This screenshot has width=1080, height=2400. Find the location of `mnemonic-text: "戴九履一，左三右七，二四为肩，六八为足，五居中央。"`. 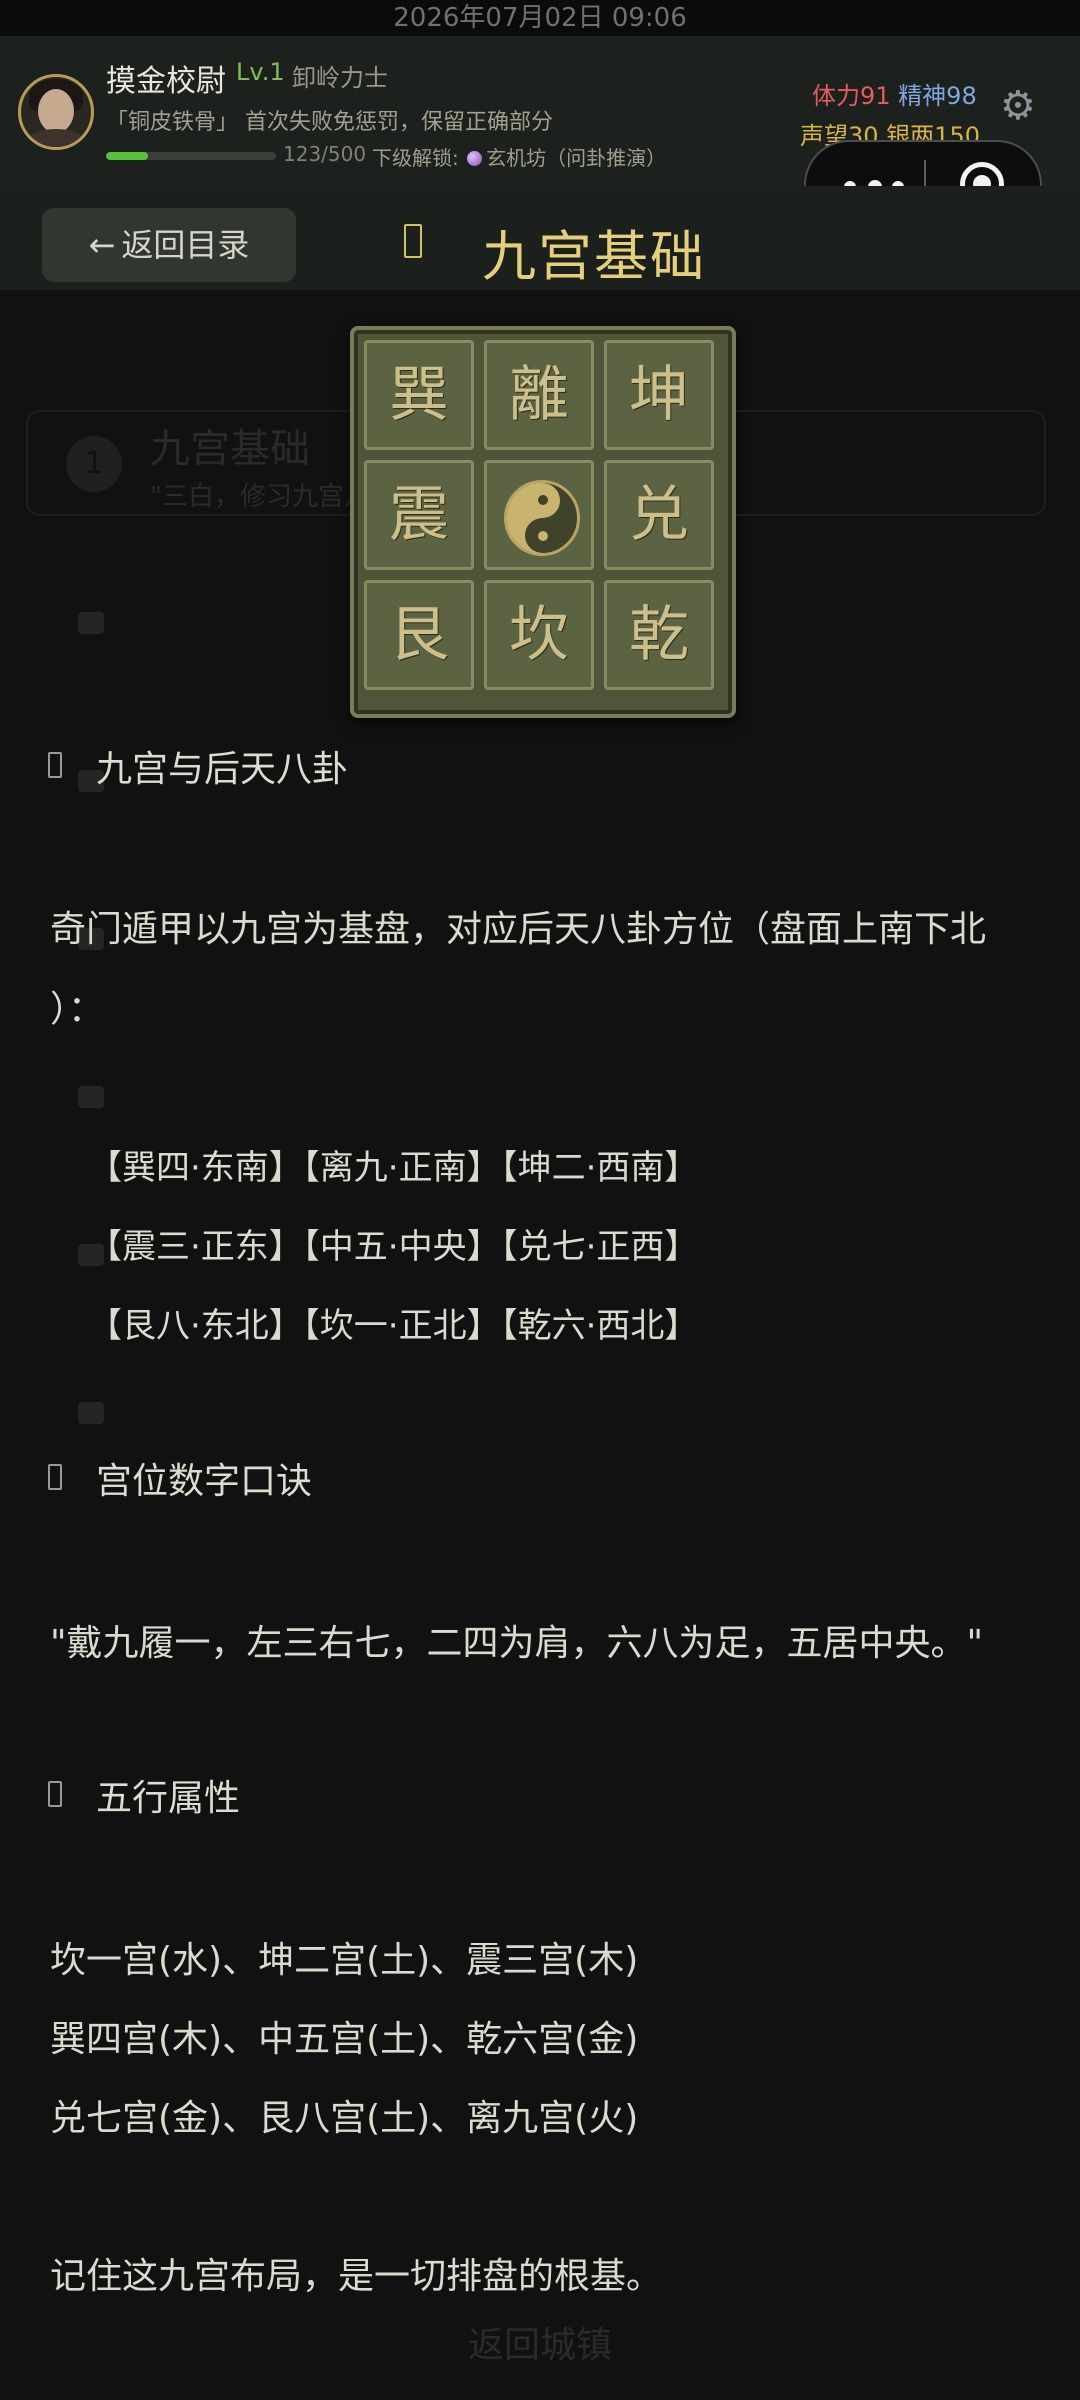

mnemonic-text: "戴九履一，左三右七，二四为肩，六八为足，五居中央。" is located at coordinates (517, 1643).